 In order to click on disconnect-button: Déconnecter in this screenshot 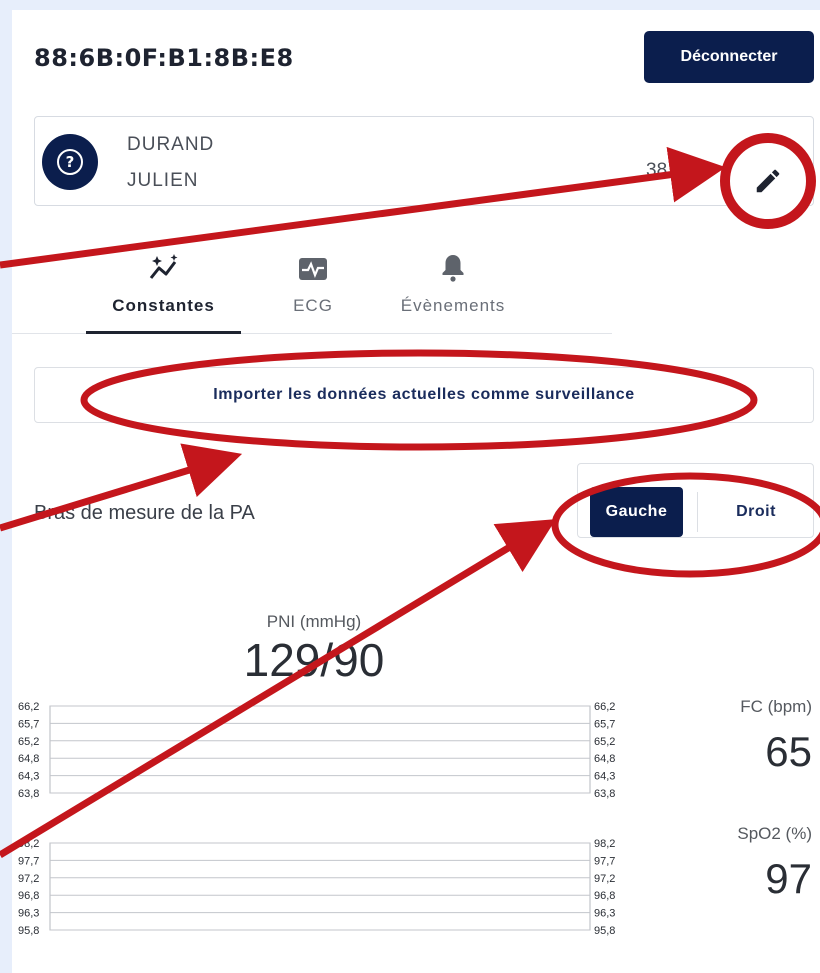, I will do `click(729, 57)`.